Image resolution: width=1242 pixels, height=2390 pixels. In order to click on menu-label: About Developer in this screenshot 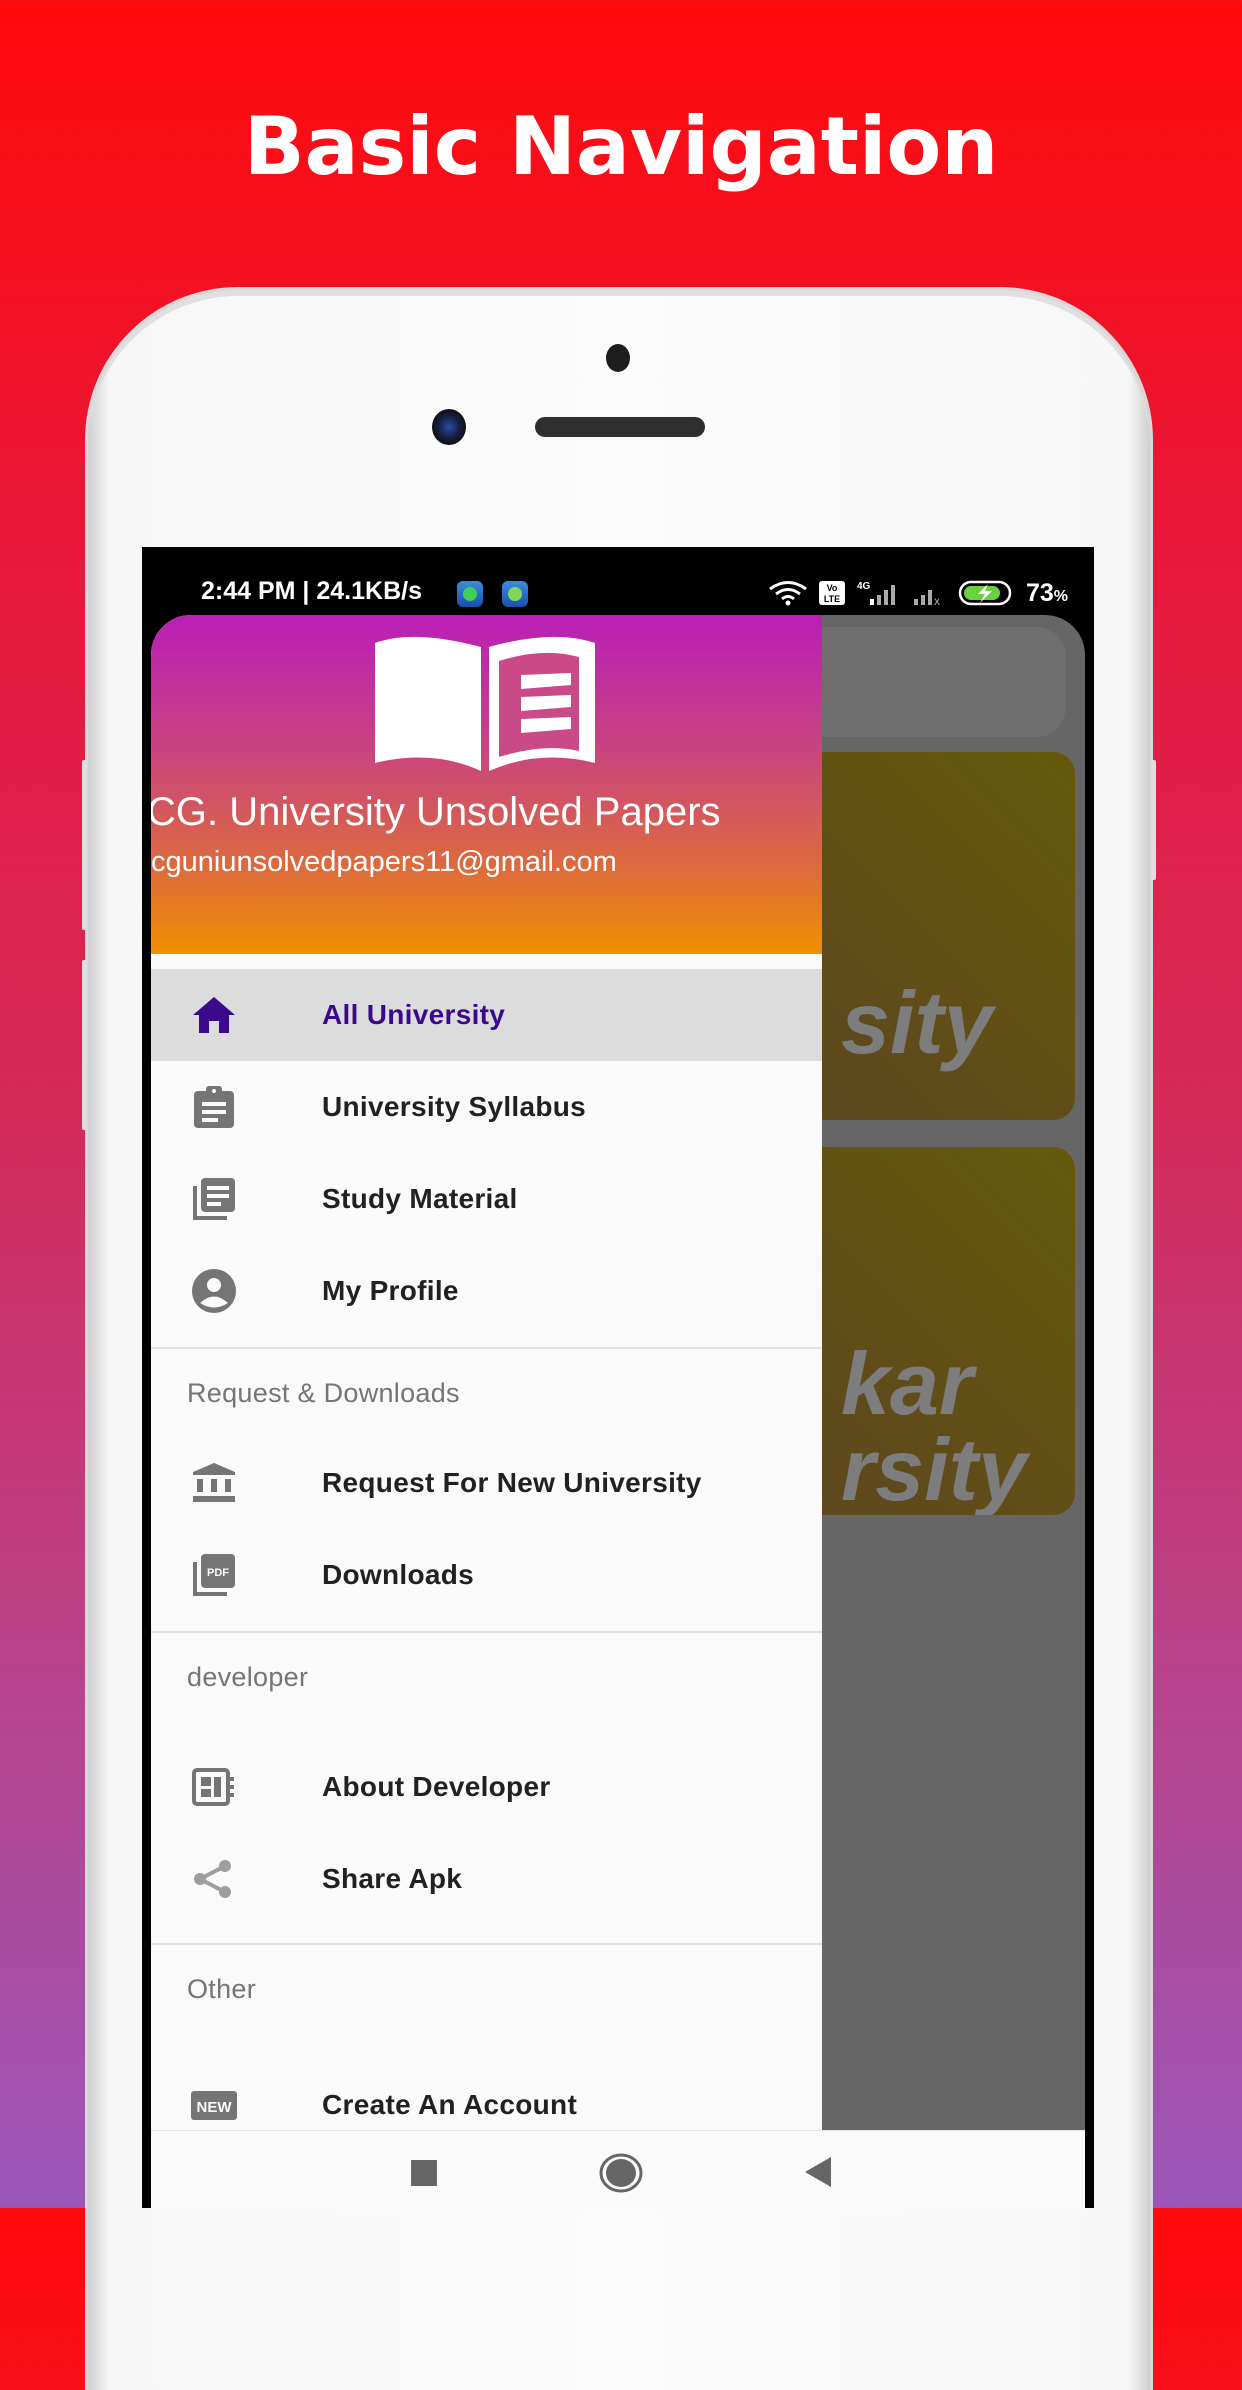, I will do `click(436, 1786)`.